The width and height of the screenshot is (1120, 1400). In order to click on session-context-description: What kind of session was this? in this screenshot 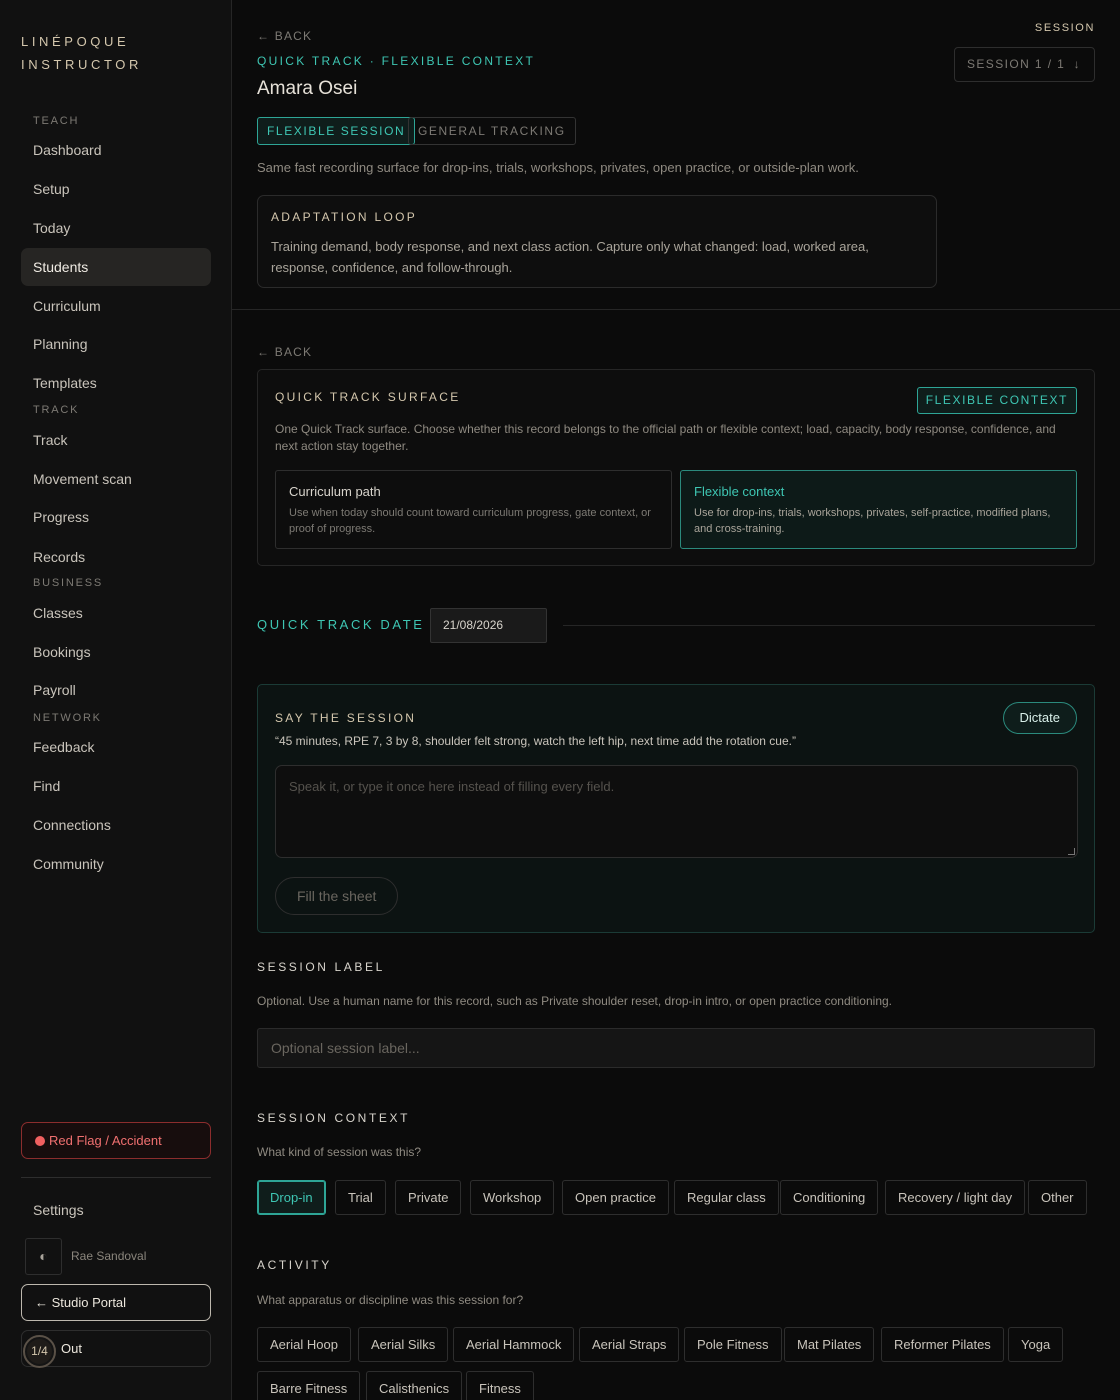, I will do `click(339, 1152)`.